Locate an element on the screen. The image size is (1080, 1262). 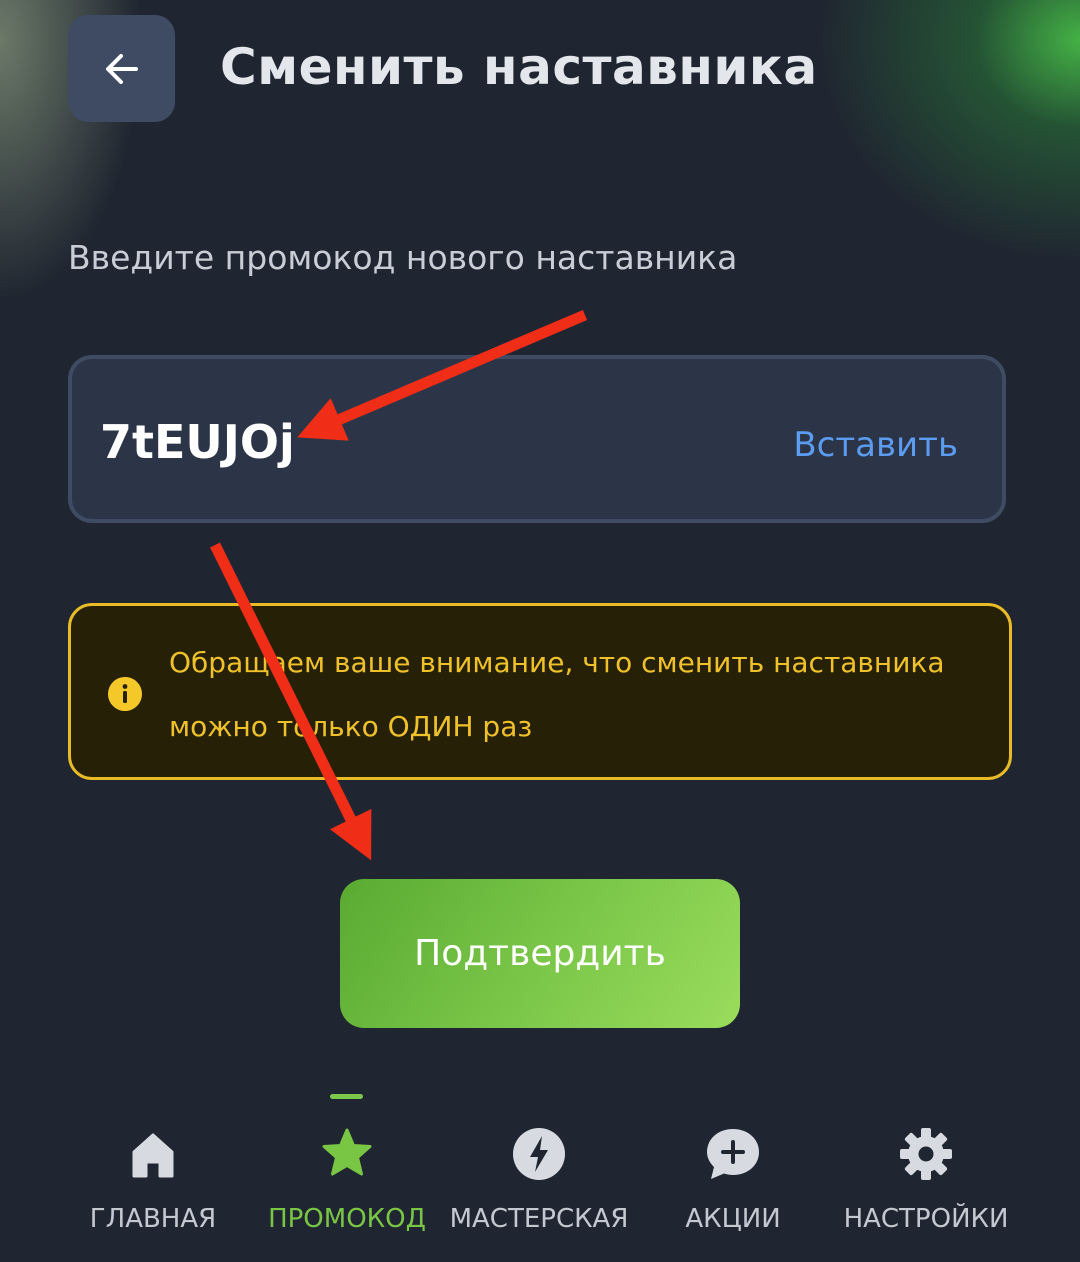
promo-code-value: 7tEUJOj is located at coordinates (197, 442).